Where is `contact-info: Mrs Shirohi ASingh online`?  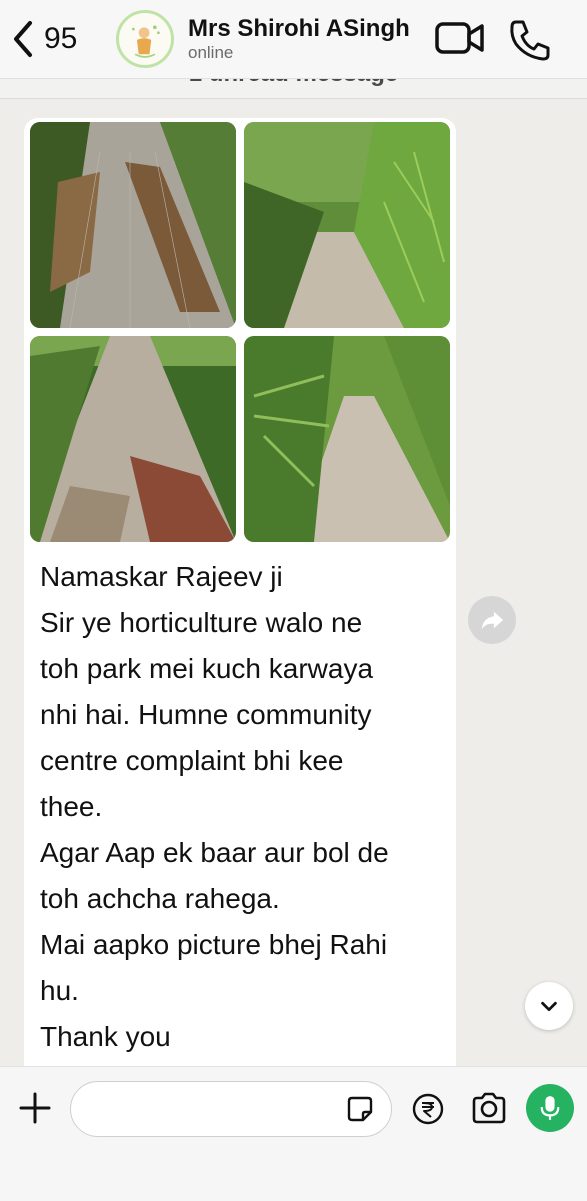 contact-info: Mrs Shirohi ASingh online is located at coordinates (299, 38).